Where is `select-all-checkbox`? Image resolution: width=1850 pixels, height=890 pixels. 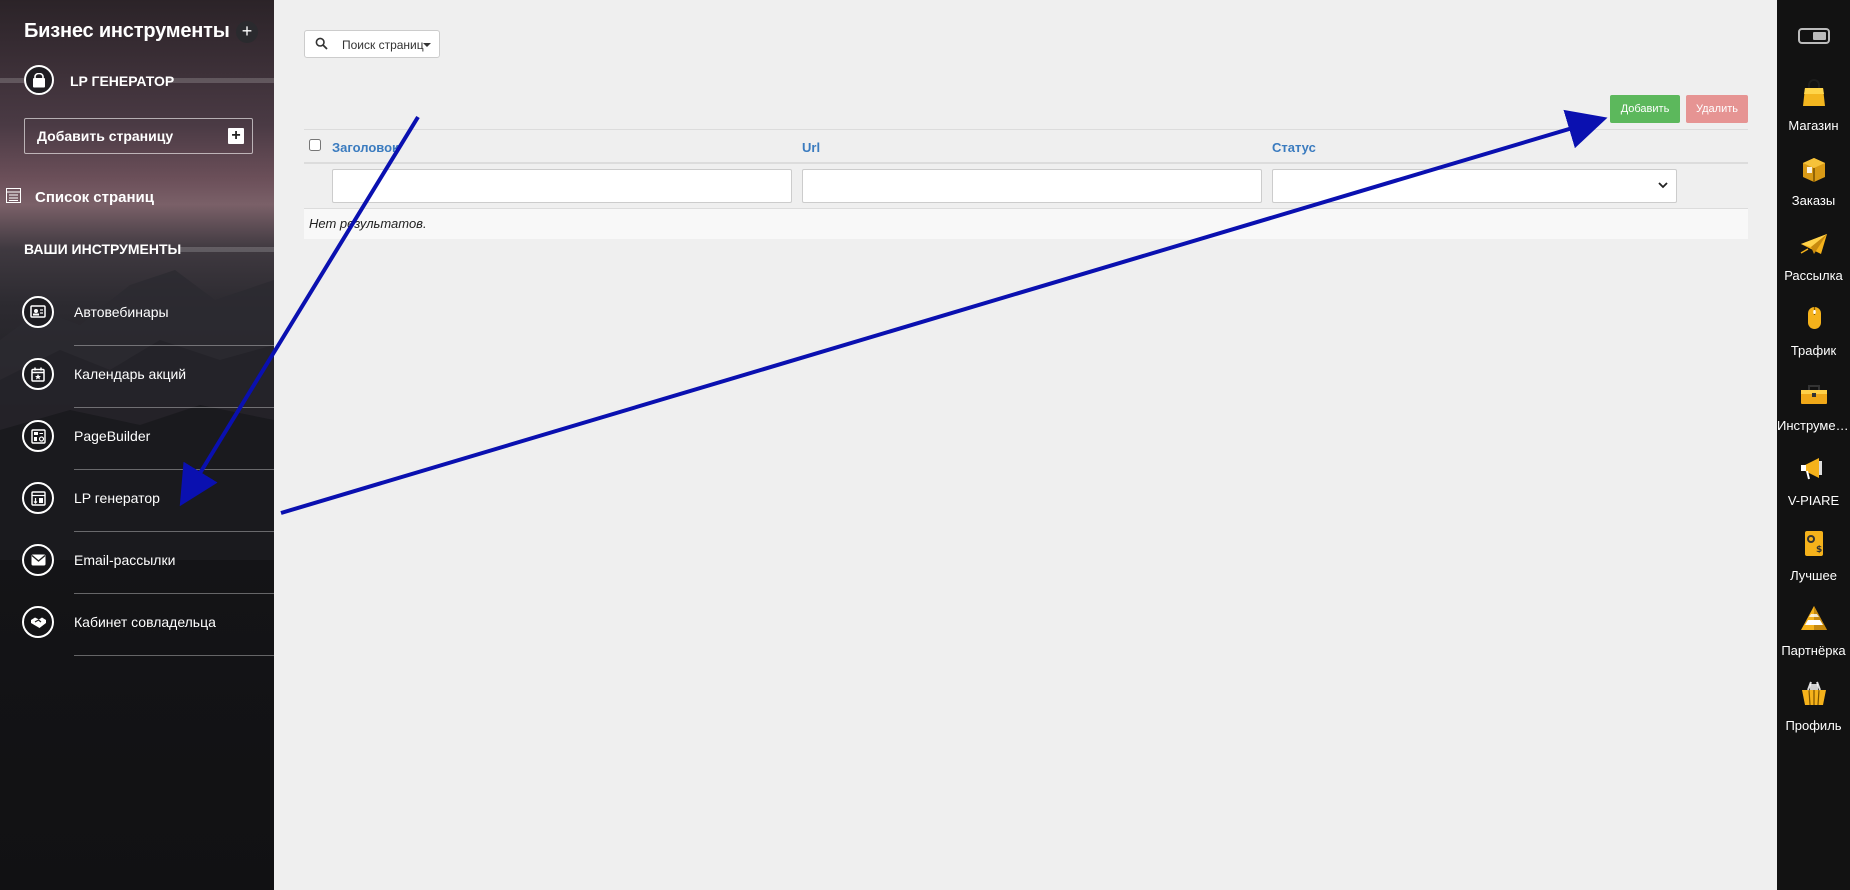 select-all-checkbox is located at coordinates (315, 145).